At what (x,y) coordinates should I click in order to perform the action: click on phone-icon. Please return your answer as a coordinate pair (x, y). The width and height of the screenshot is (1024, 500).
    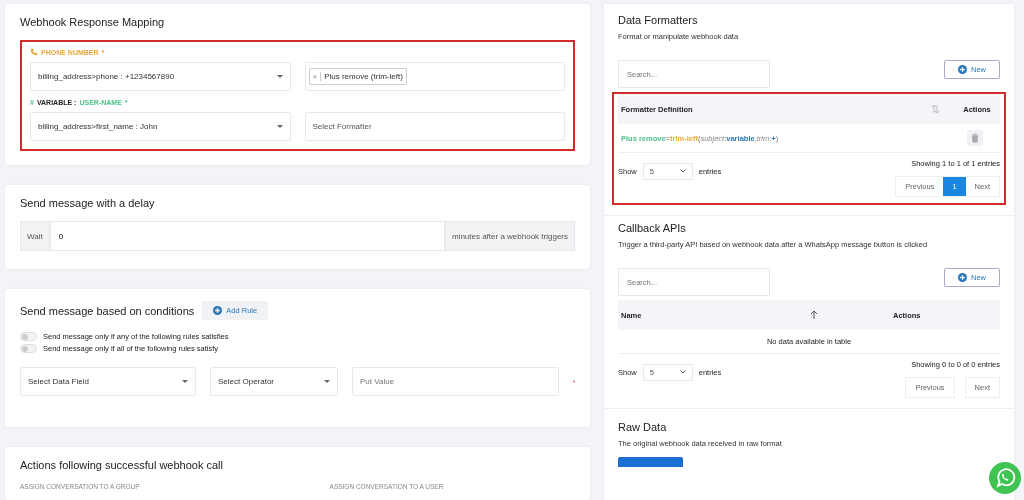
    Looking at the image, I should click on (34, 52).